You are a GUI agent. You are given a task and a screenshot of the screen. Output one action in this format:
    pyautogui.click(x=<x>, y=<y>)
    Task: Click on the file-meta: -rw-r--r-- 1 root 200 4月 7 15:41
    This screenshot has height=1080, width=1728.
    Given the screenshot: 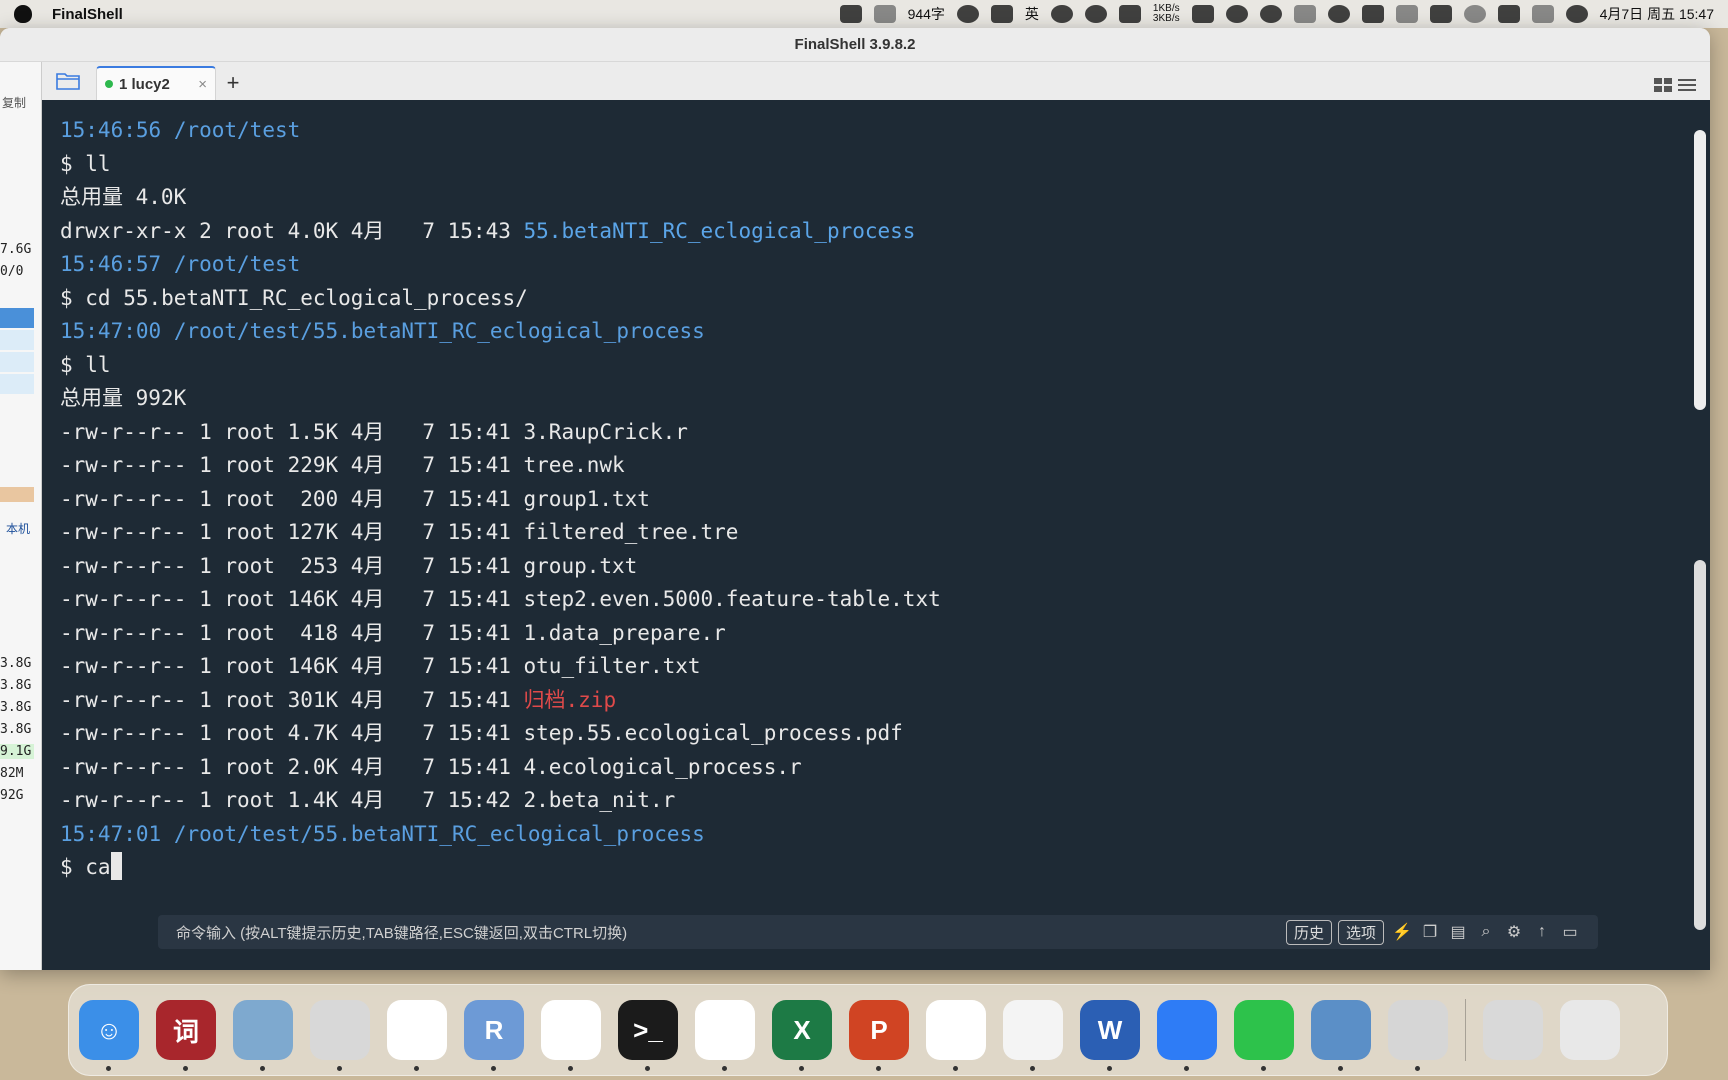 What is the action you would take?
    pyautogui.click(x=292, y=498)
    